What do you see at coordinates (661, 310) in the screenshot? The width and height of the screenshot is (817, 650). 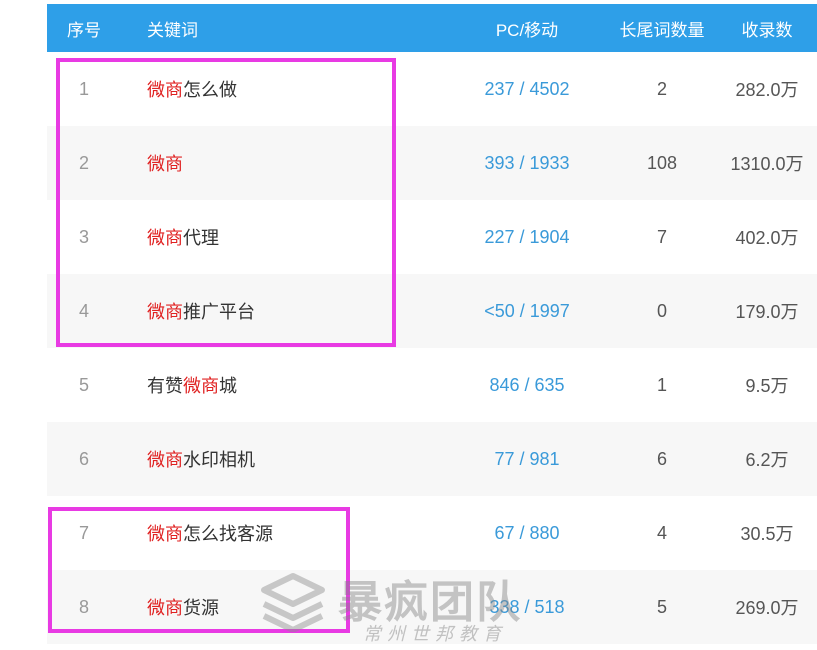 I see `row-long-tail: 0` at bounding box center [661, 310].